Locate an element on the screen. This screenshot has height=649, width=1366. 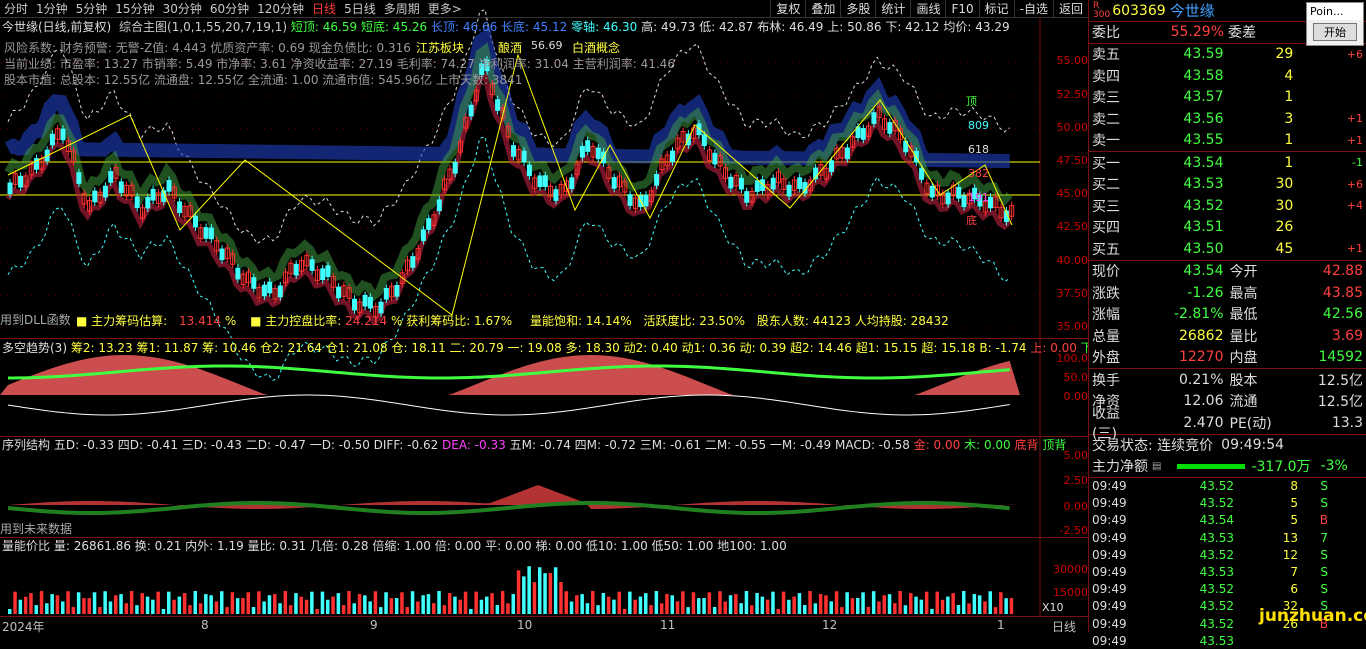
start-button: 开始 is located at coordinates (1335, 32).